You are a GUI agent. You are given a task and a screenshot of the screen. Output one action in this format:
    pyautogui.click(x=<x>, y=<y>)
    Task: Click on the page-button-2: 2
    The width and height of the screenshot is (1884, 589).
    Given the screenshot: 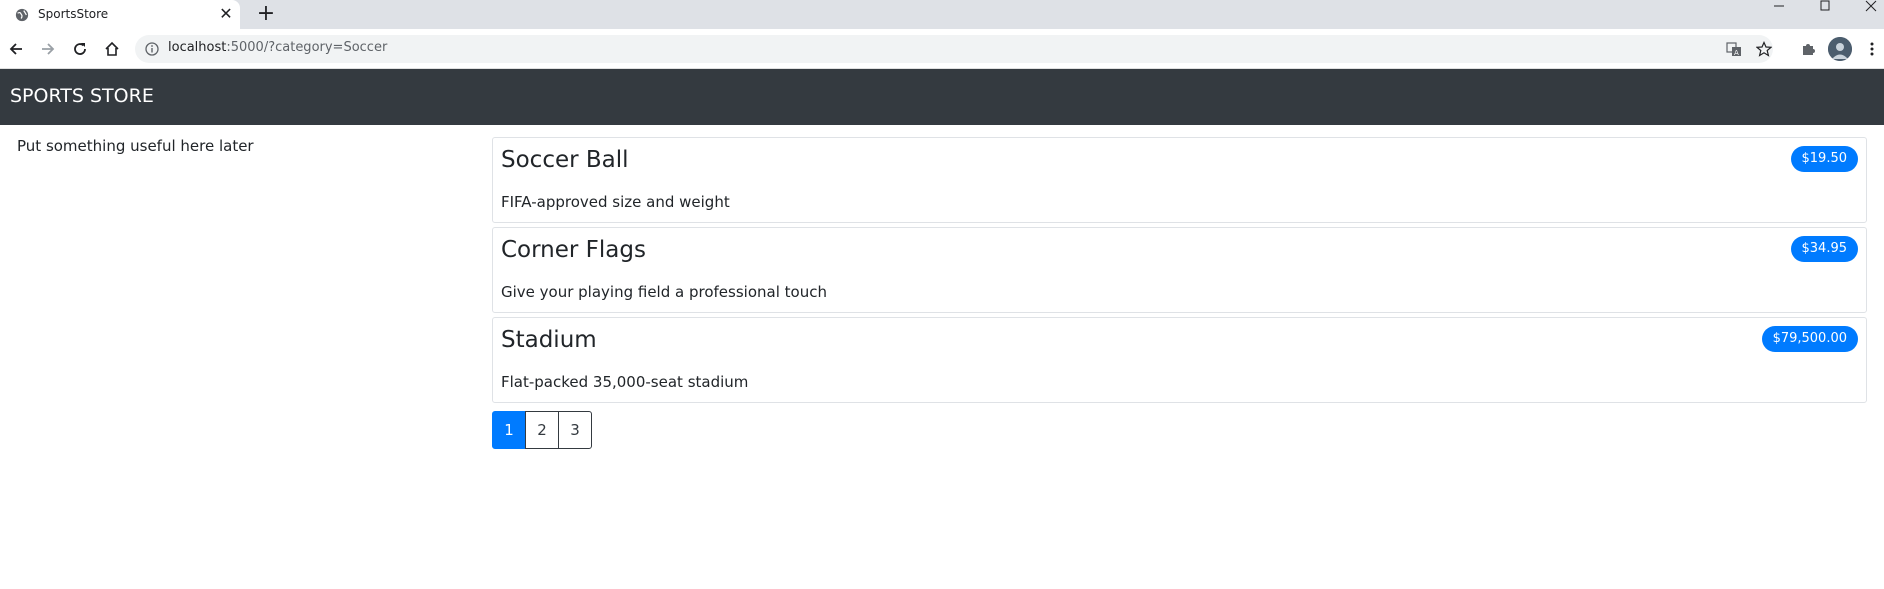 What is the action you would take?
    pyautogui.click(x=542, y=430)
    